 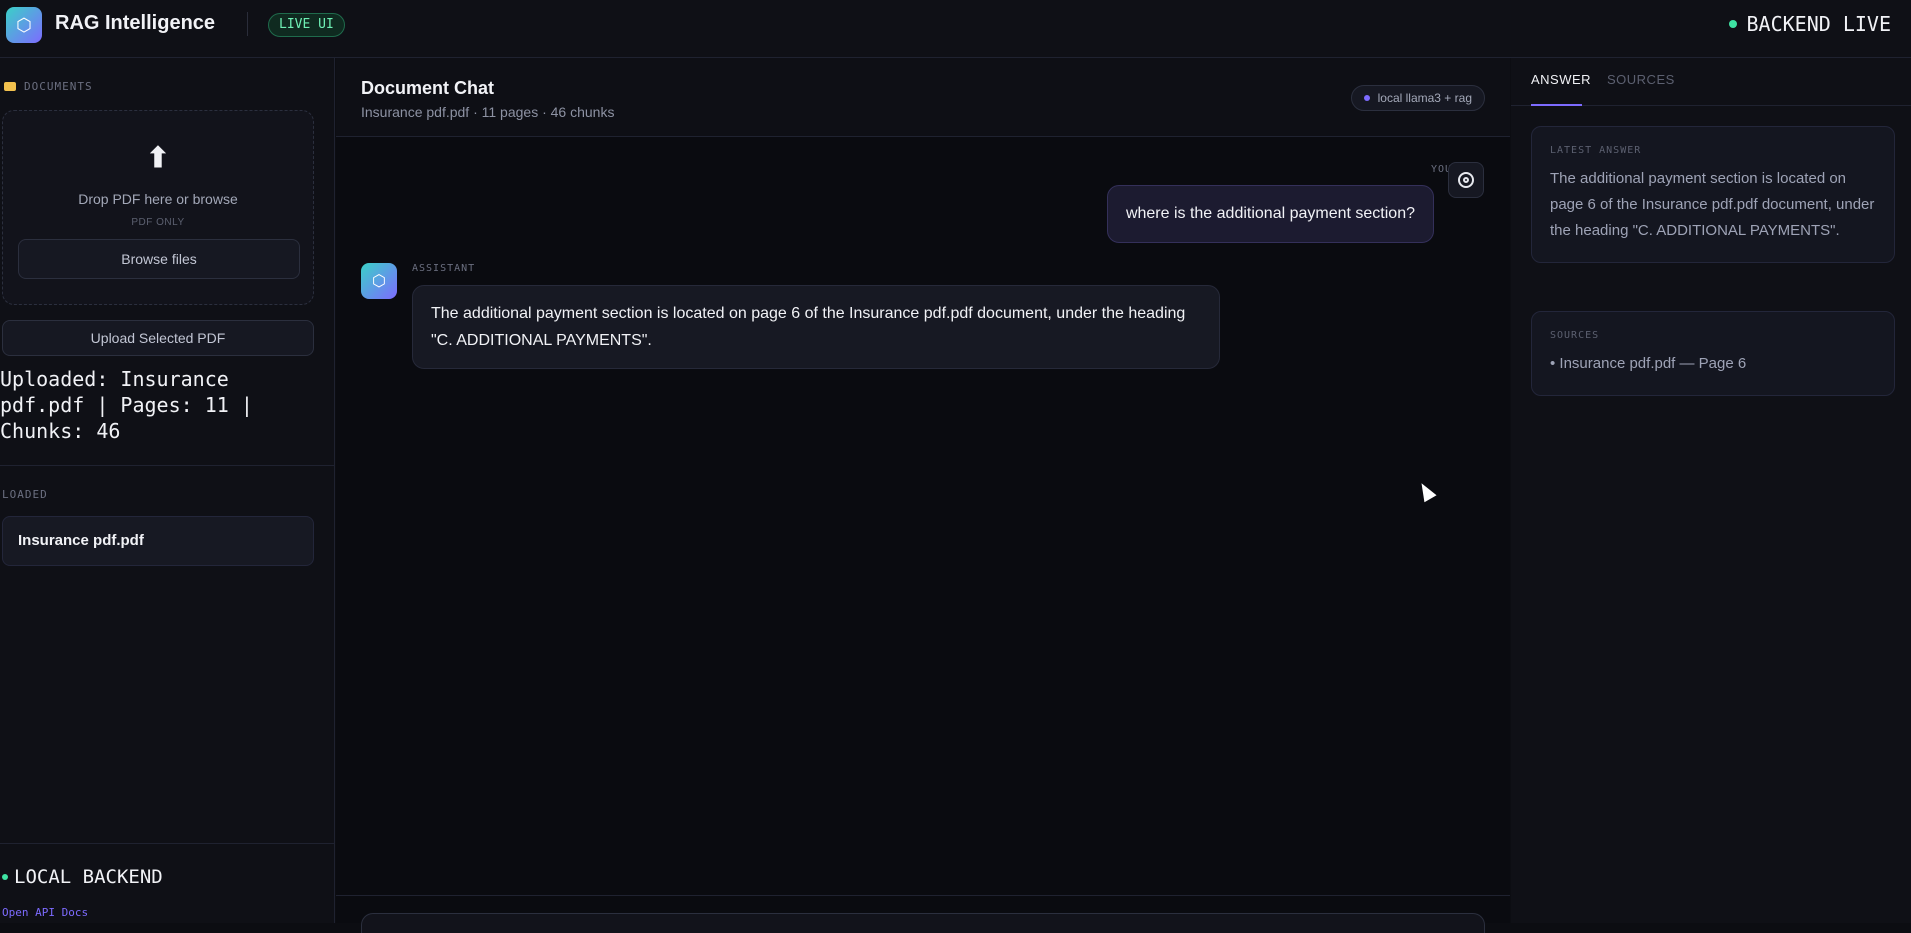 What do you see at coordinates (1426, 491) in the screenshot?
I see `mouse-cursor-icon` at bounding box center [1426, 491].